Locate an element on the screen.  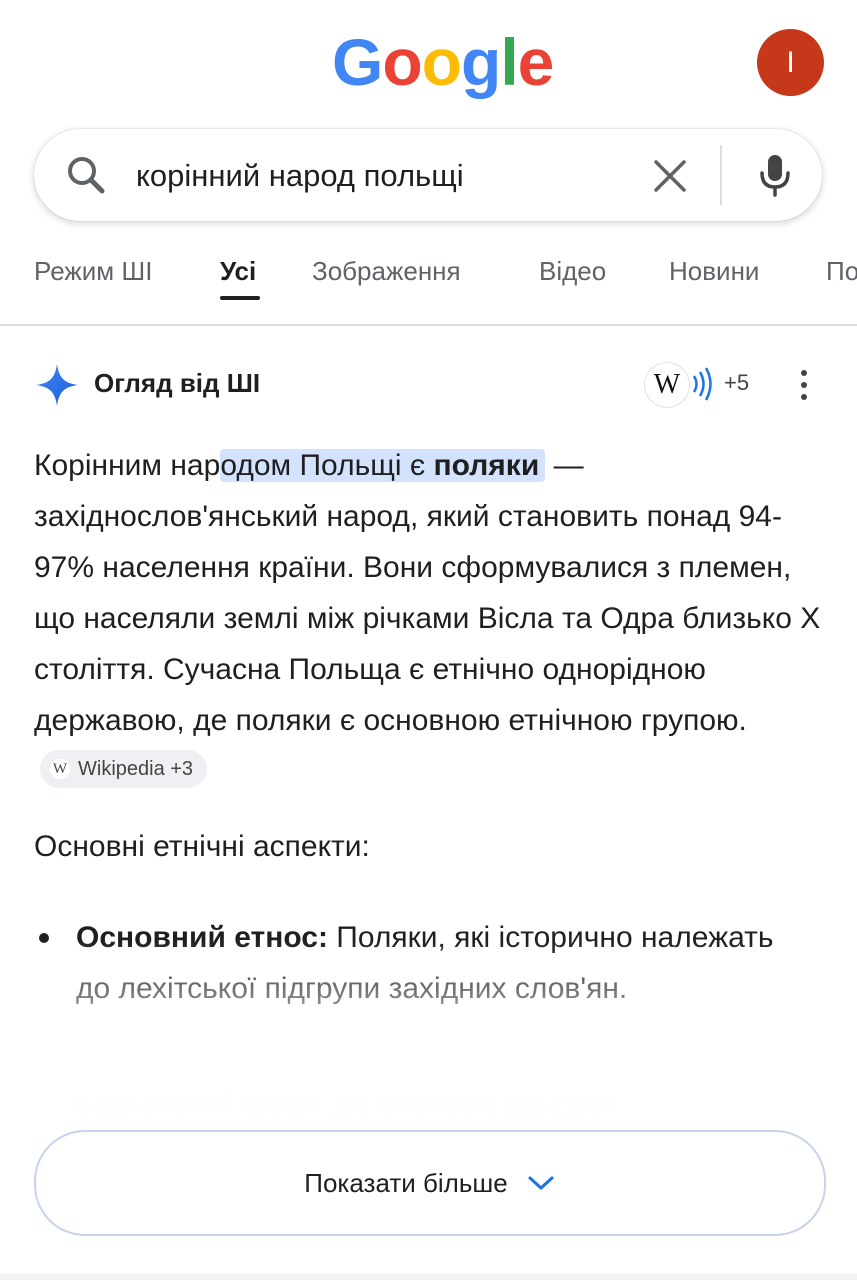
source-chip-label: Wikipedia +3 is located at coordinates (136, 768).